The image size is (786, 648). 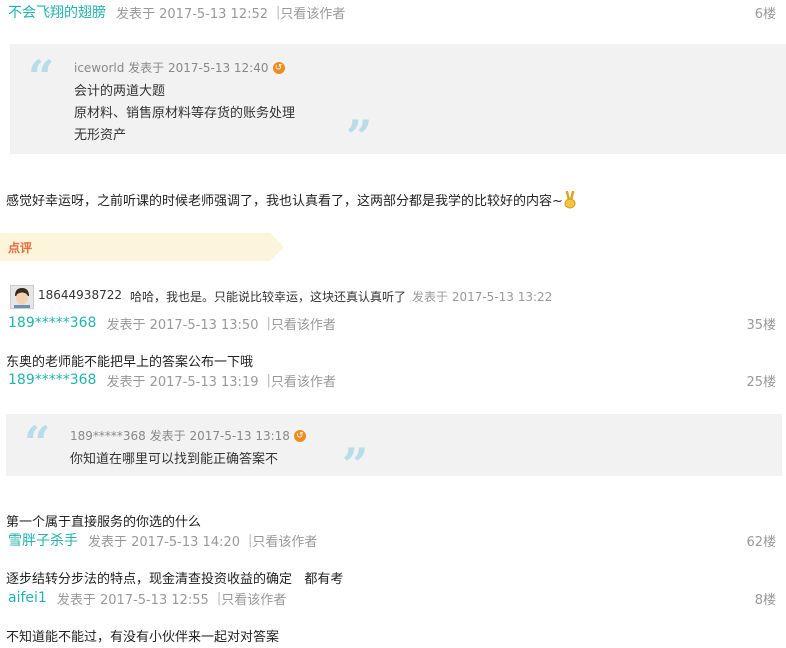 I want to click on username-link: 不会飞翔的翅膀, so click(x=57, y=12).